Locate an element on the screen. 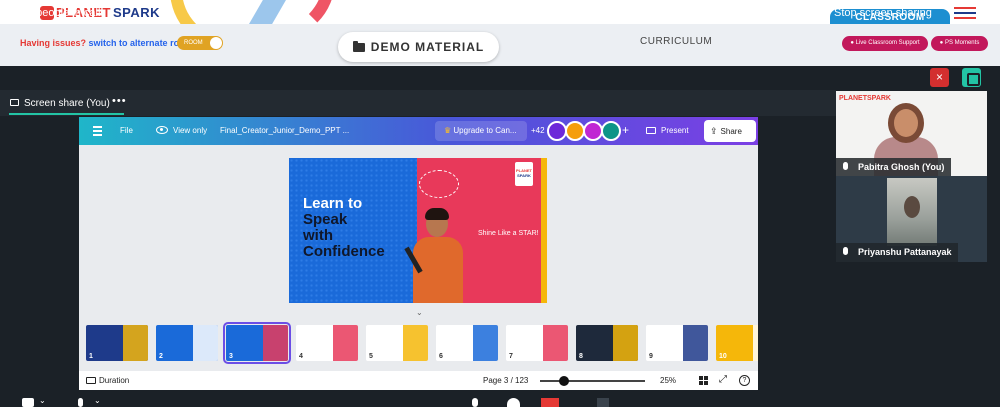 The image size is (1000, 407). slide-logo: PLANET SPARK is located at coordinates (524, 174).